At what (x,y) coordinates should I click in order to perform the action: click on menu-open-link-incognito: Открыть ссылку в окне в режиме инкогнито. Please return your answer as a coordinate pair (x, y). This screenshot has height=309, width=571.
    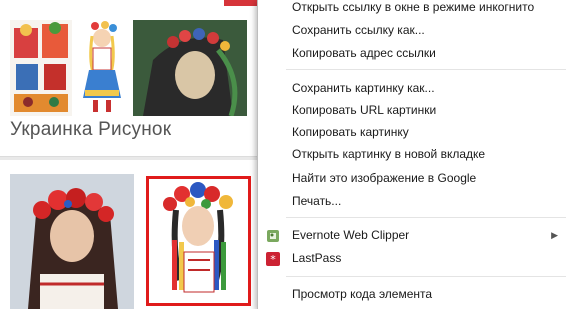
    Looking at the image, I should click on (413, 9).